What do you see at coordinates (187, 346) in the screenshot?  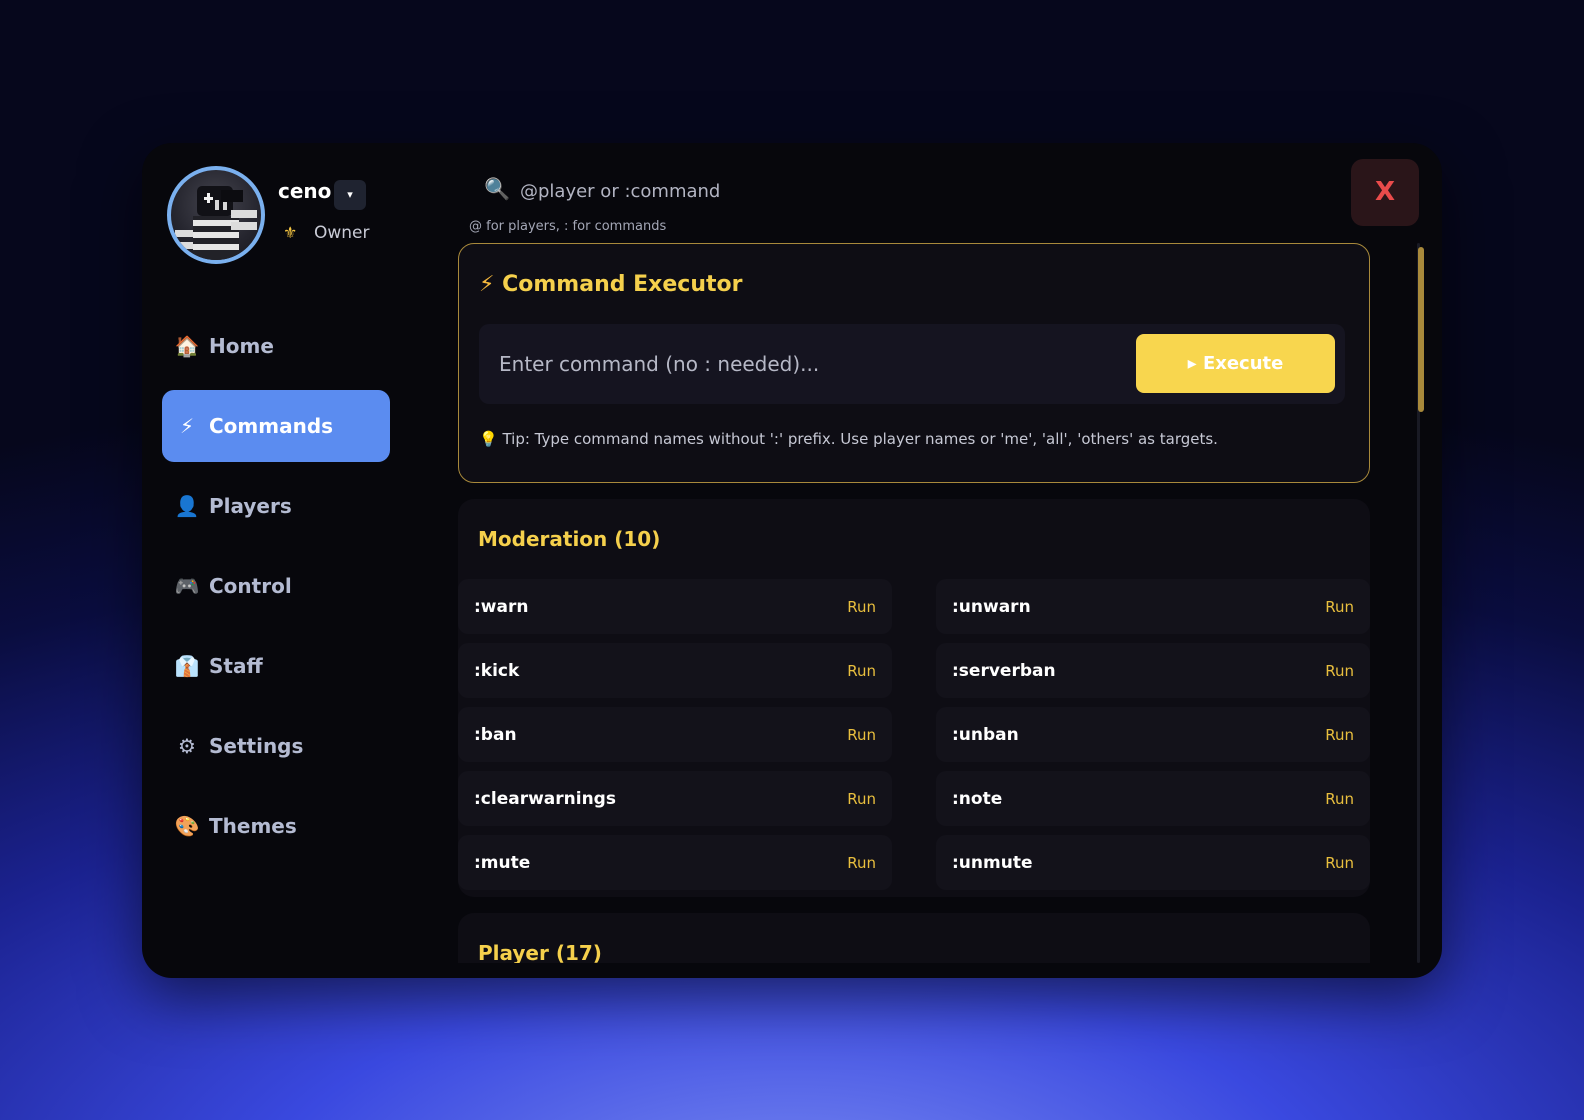 I see `home-icon: 🏠` at bounding box center [187, 346].